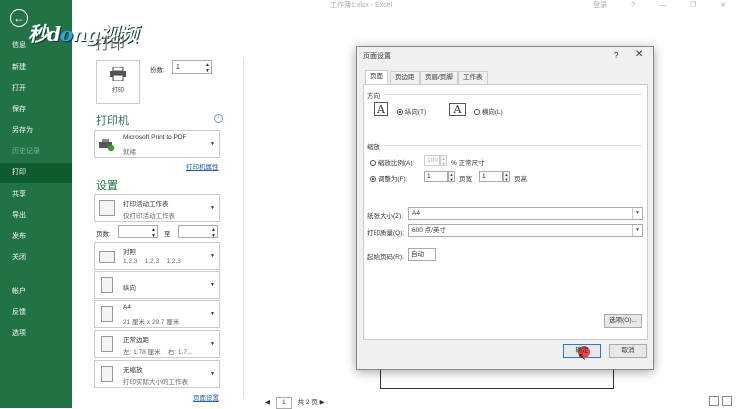 The height and width of the screenshot is (409, 736). I want to click on nav-item-print: 打印, so click(36, 173).